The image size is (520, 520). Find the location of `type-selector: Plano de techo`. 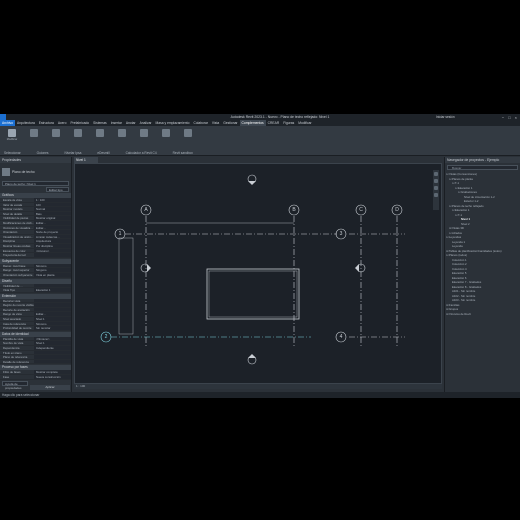

type-selector: Plano de techo is located at coordinates (35, 172).